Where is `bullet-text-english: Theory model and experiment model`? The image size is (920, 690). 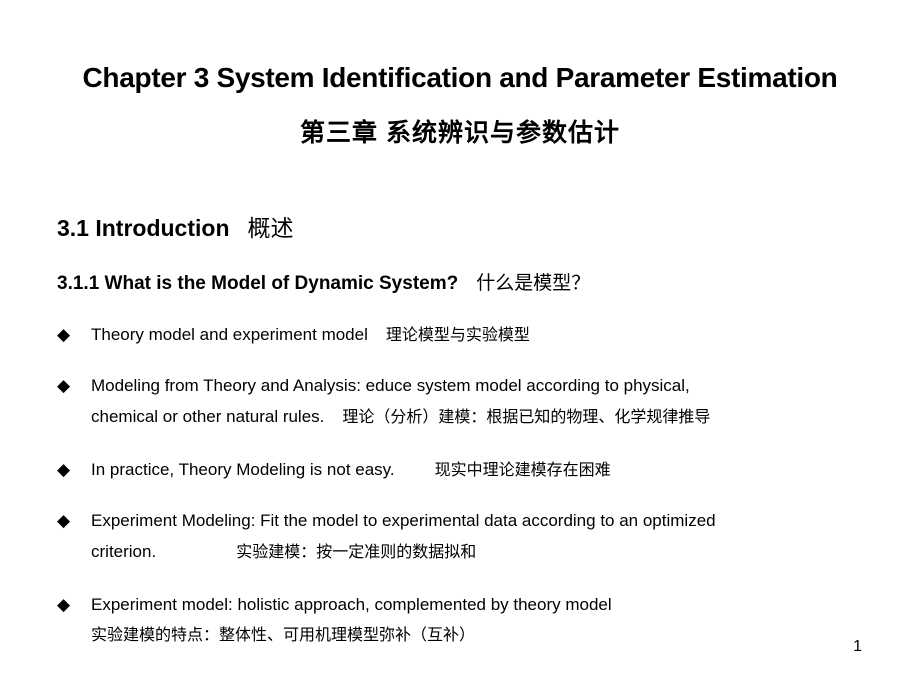 bullet-text-english: Theory model and experiment model is located at coordinates (229, 334).